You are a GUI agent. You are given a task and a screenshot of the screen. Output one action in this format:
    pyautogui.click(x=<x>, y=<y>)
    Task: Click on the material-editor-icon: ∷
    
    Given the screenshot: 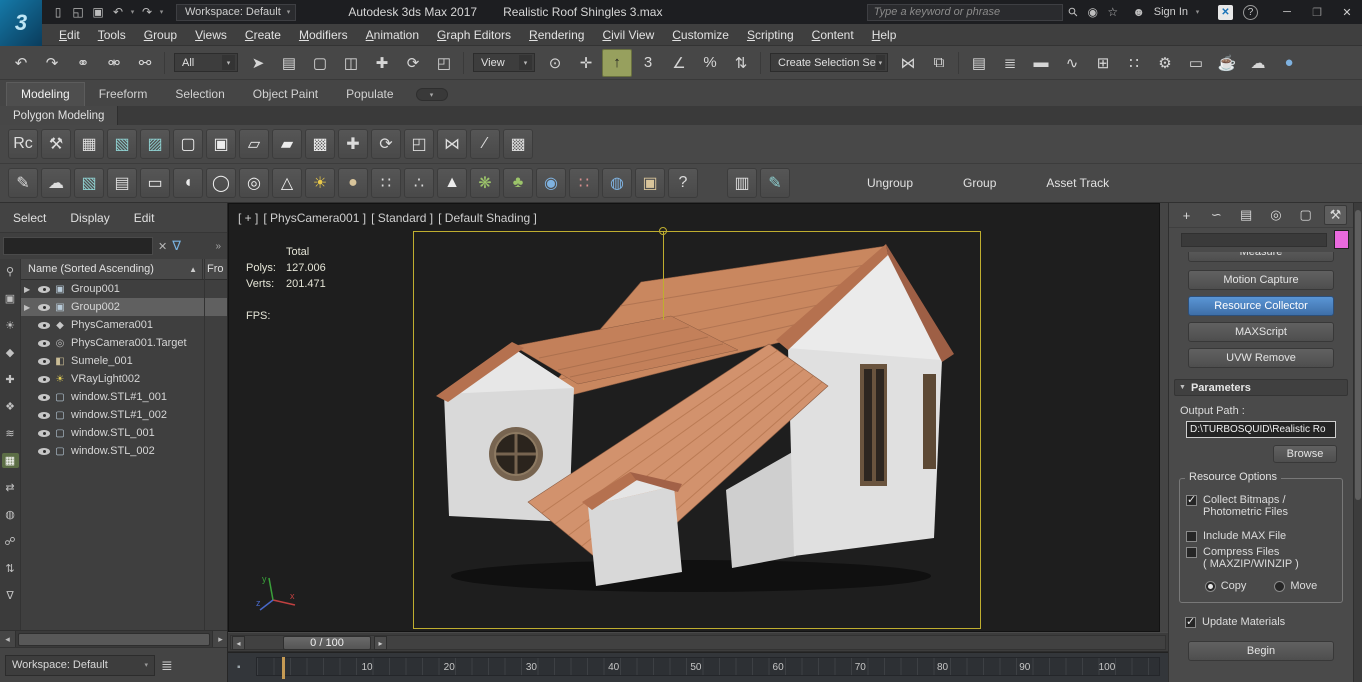 What is the action you would take?
    pyautogui.click(x=1134, y=63)
    